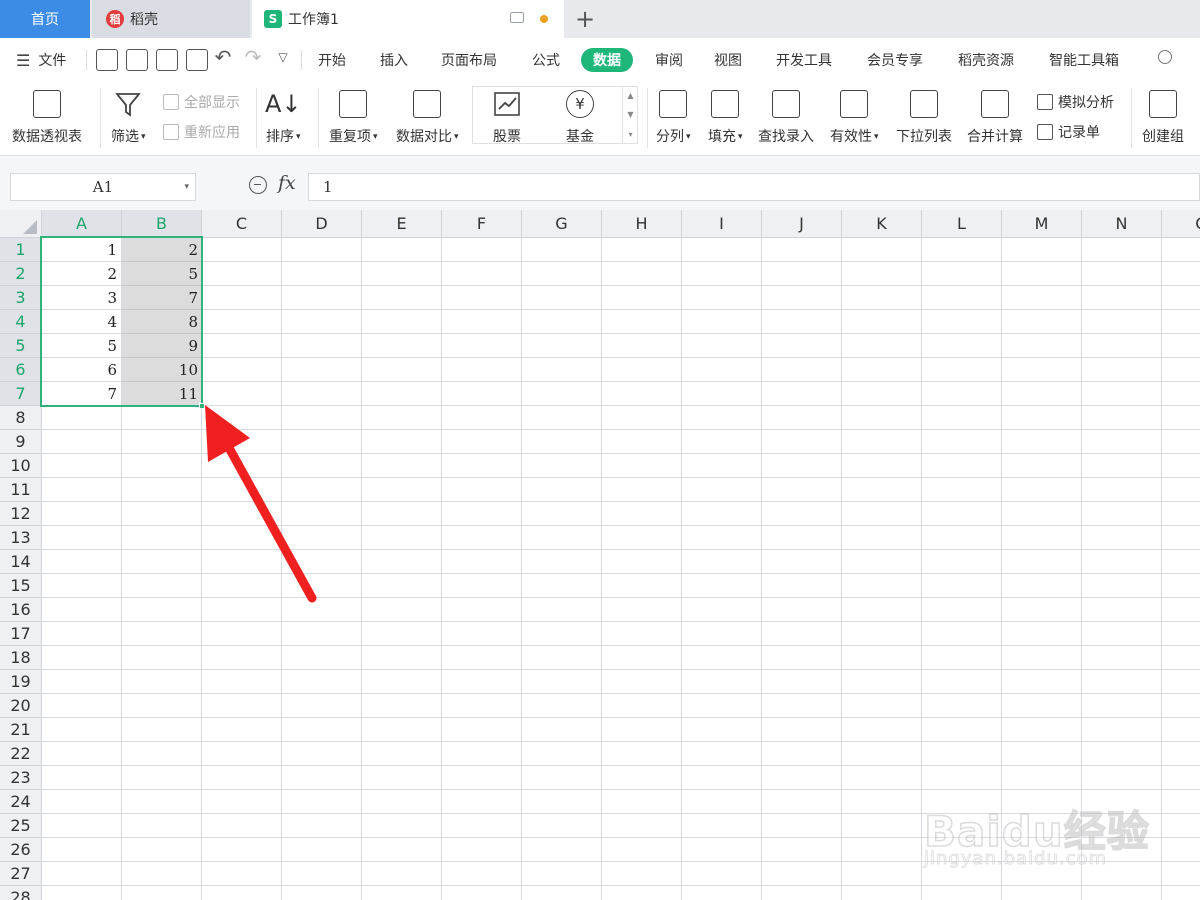 The height and width of the screenshot is (900, 1200). I want to click on cell-b3: 7, so click(162, 298).